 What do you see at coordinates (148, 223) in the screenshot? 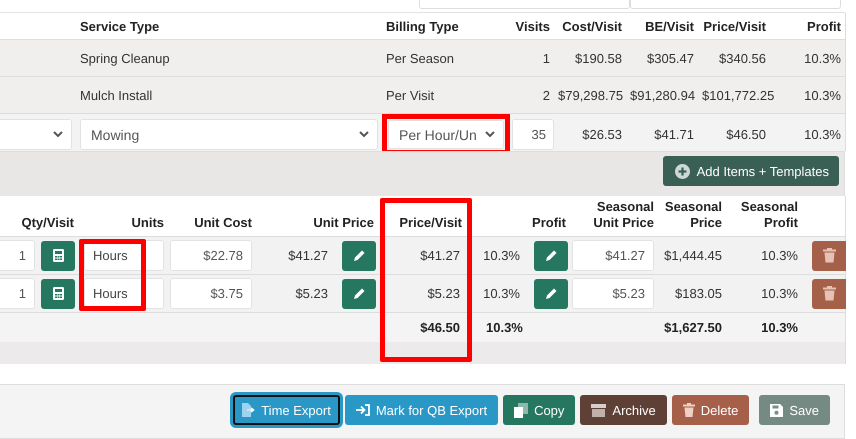
I see `column-header: Units` at bounding box center [148, 223].